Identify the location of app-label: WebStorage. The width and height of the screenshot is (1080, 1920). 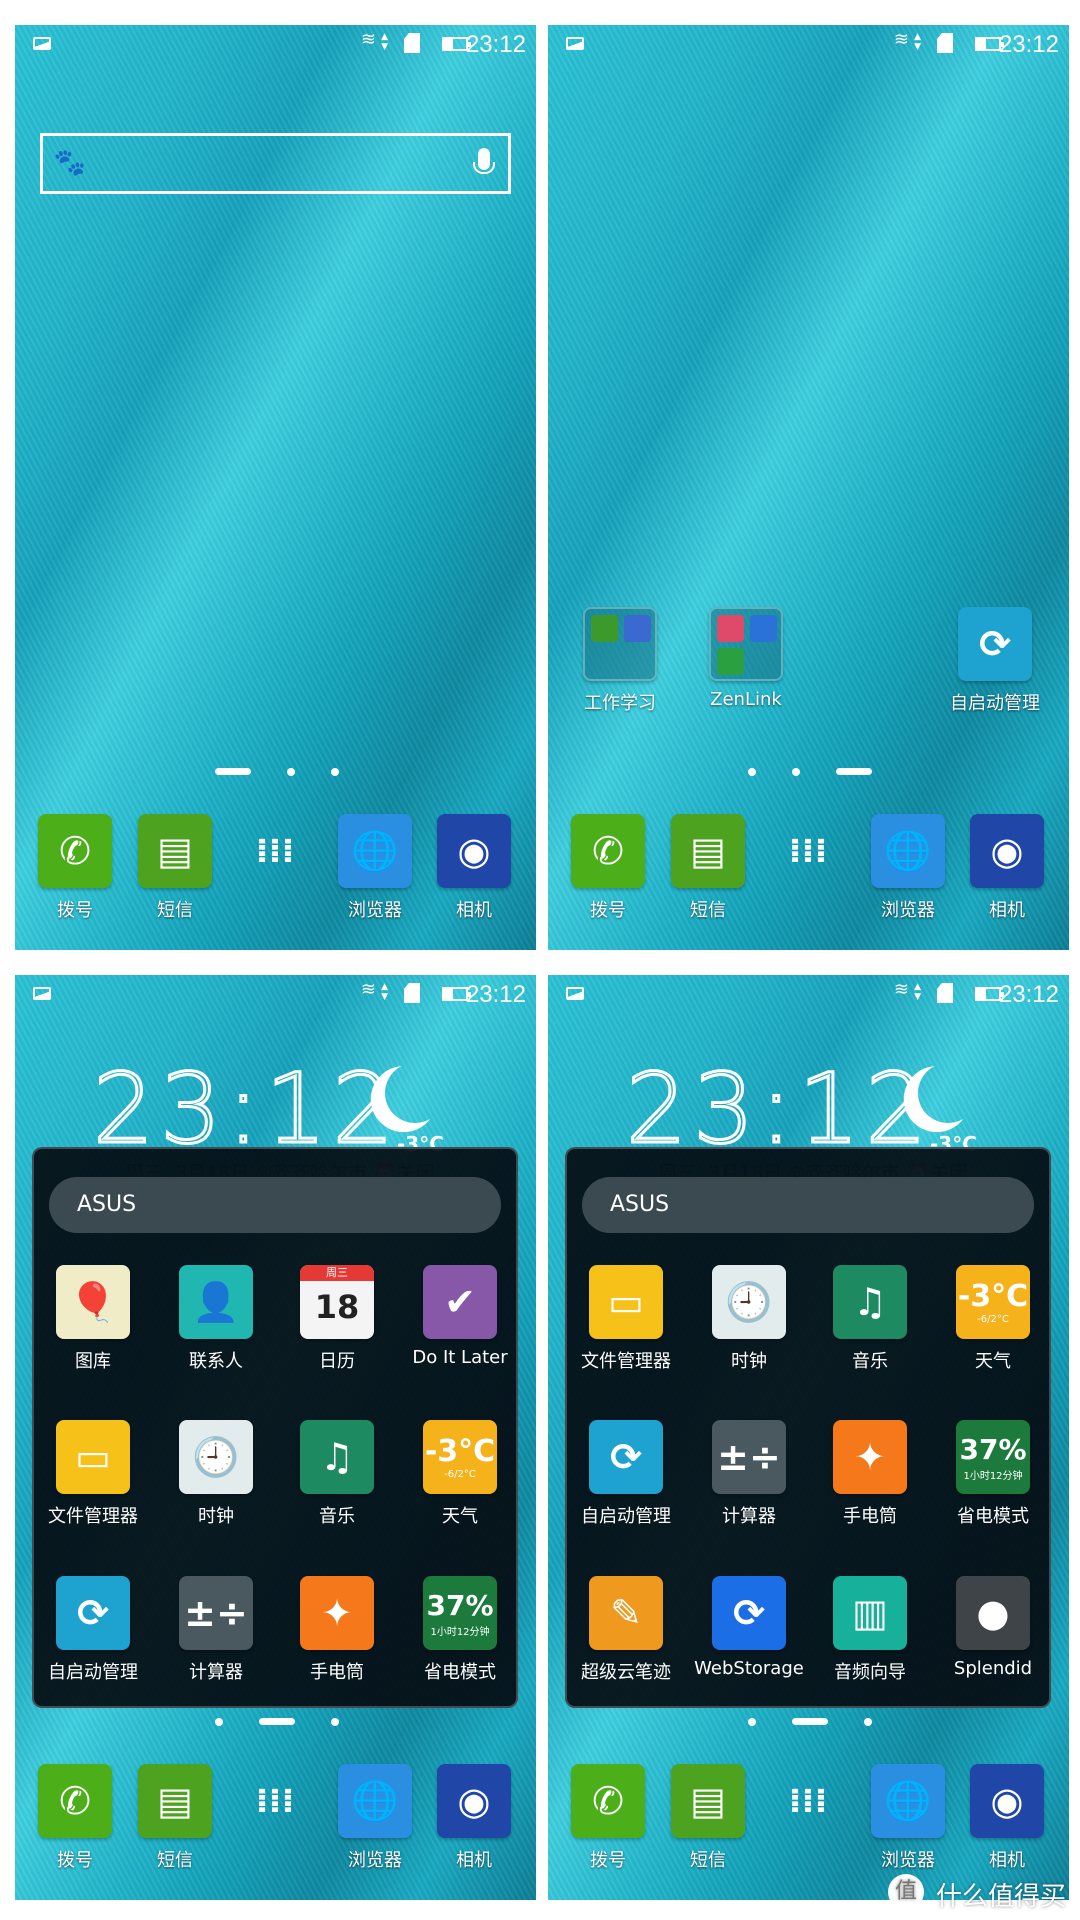
(749, 1668).